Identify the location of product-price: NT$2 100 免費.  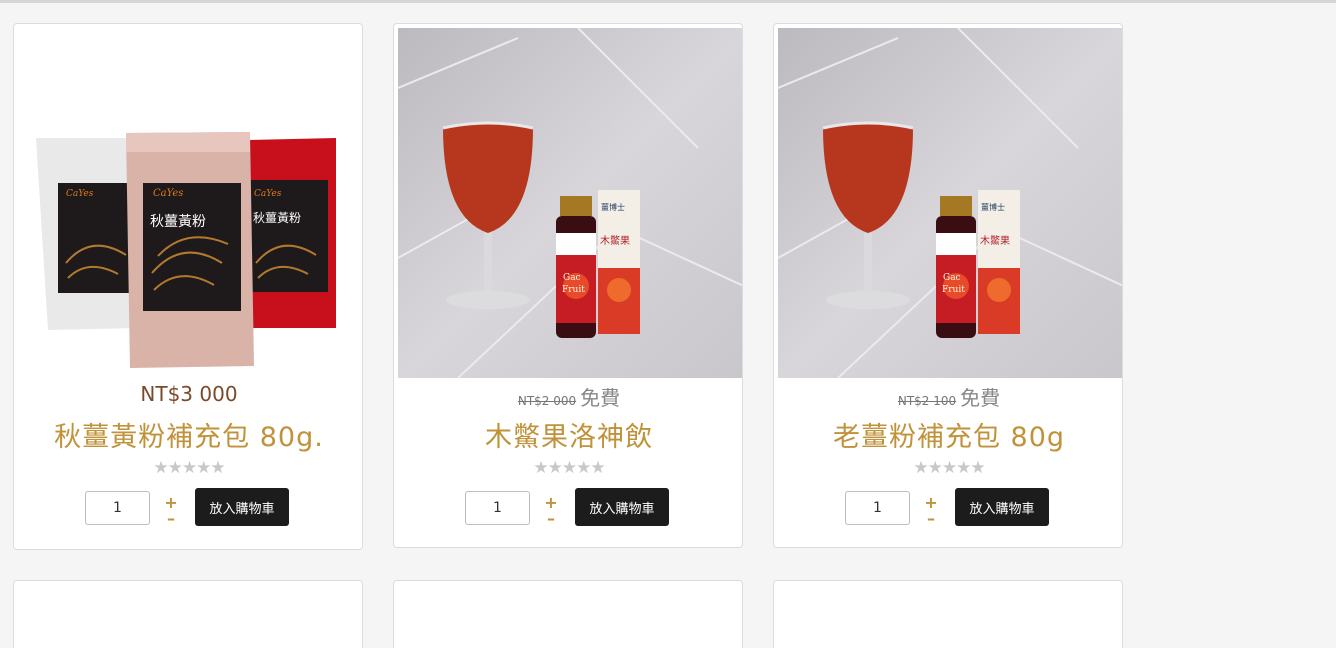
(948, 396).